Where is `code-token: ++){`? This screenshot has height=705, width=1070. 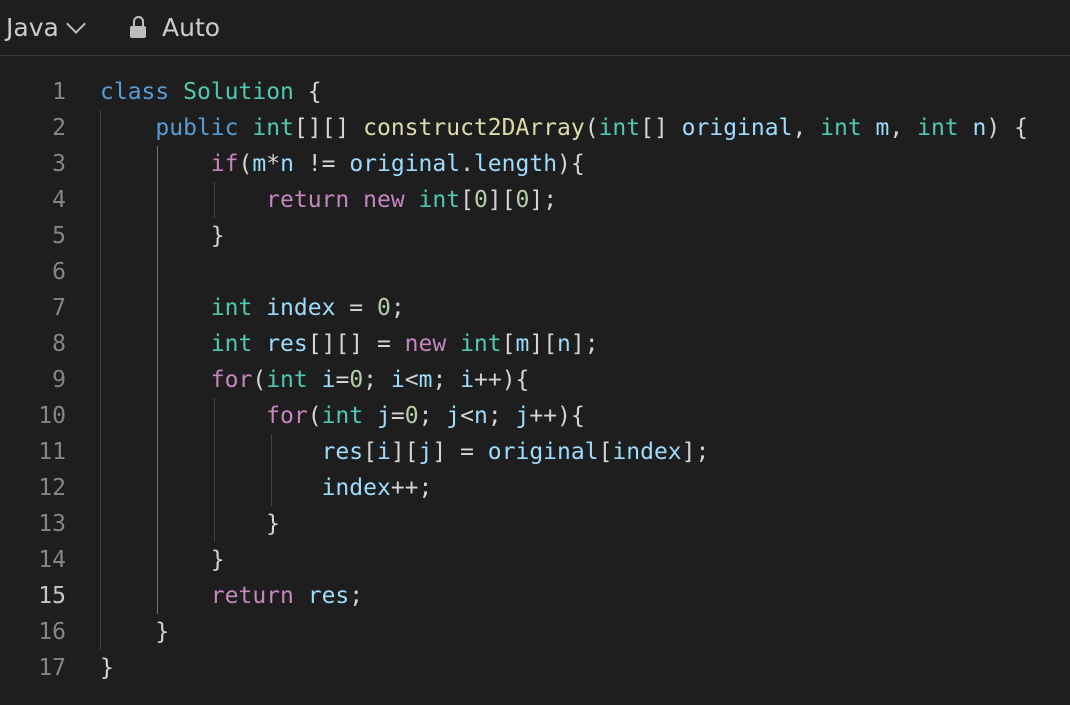 code-token: ++){ is located at coordinates (557, 416).